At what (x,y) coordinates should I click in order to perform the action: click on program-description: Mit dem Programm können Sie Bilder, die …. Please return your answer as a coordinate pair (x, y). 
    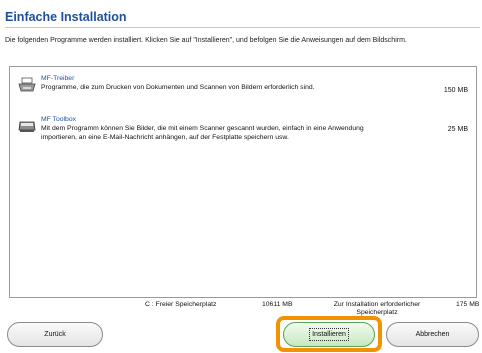
    Looking at the image, I should click on (202, 133).